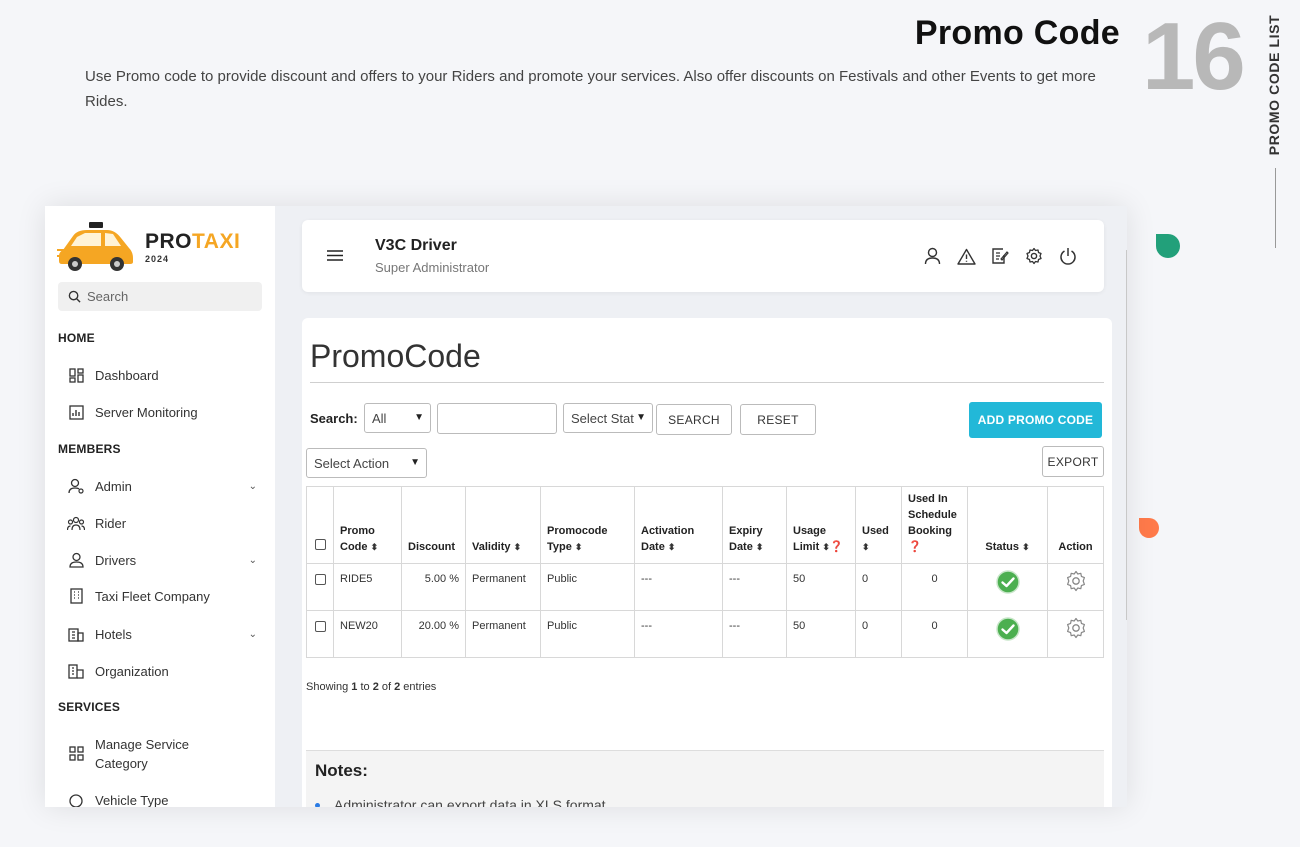 The width and height of the screenshot is (1300, 847). Describe the element at coordinates (878, 634) in the screenshot. I see `cell-used: 0` at that location.